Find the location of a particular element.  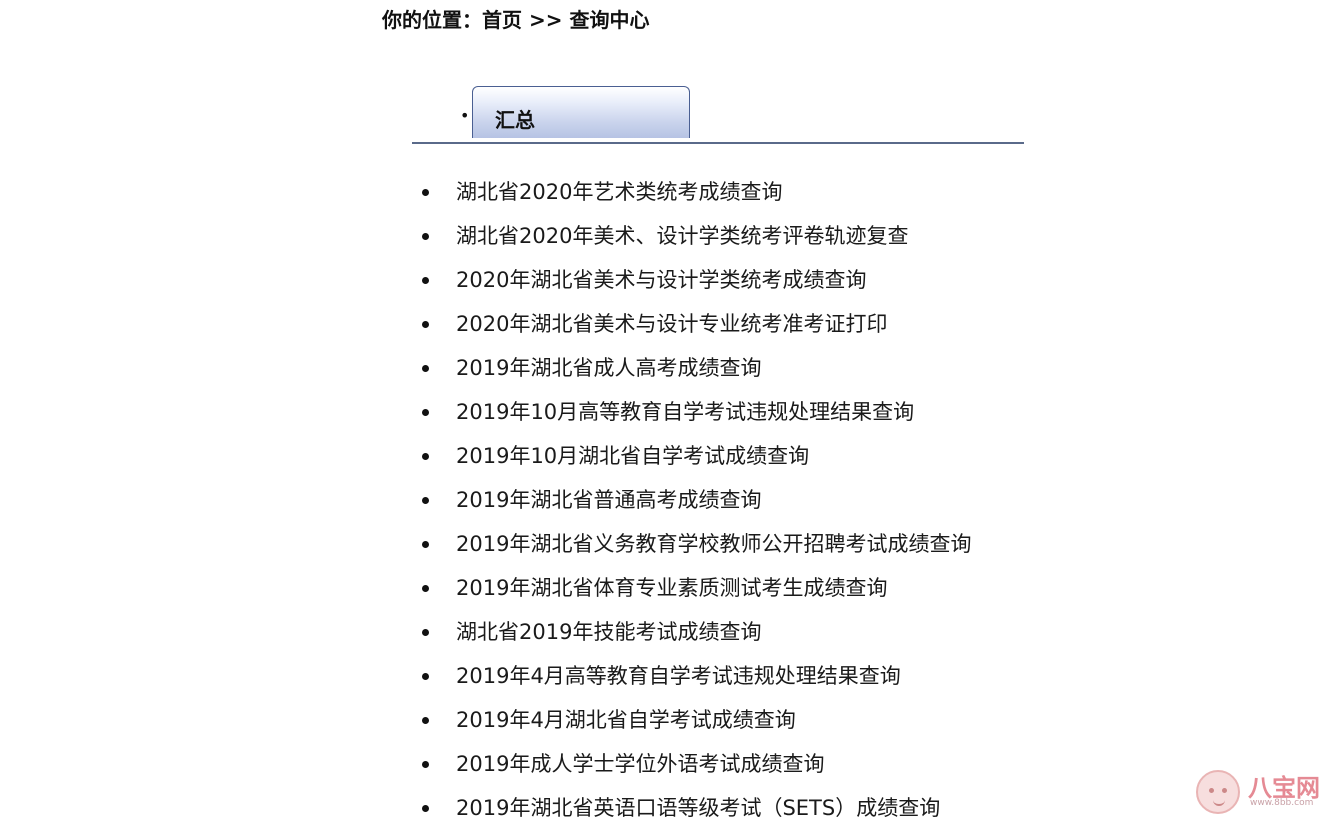

watermark-url: www.8bb.com is located at coordinates (1282, 803).